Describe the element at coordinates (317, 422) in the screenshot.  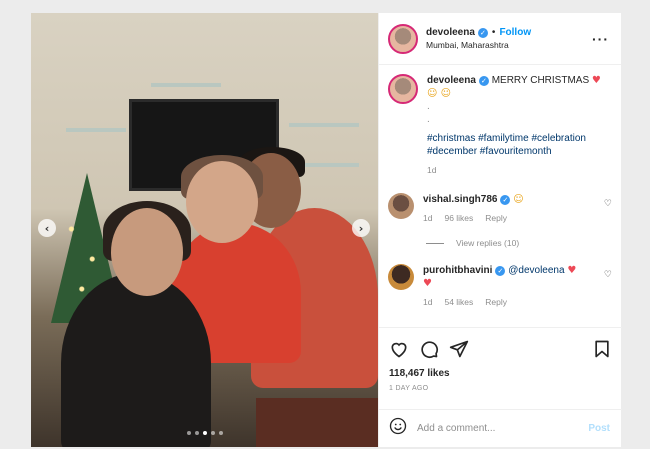
I see `table` at that location.